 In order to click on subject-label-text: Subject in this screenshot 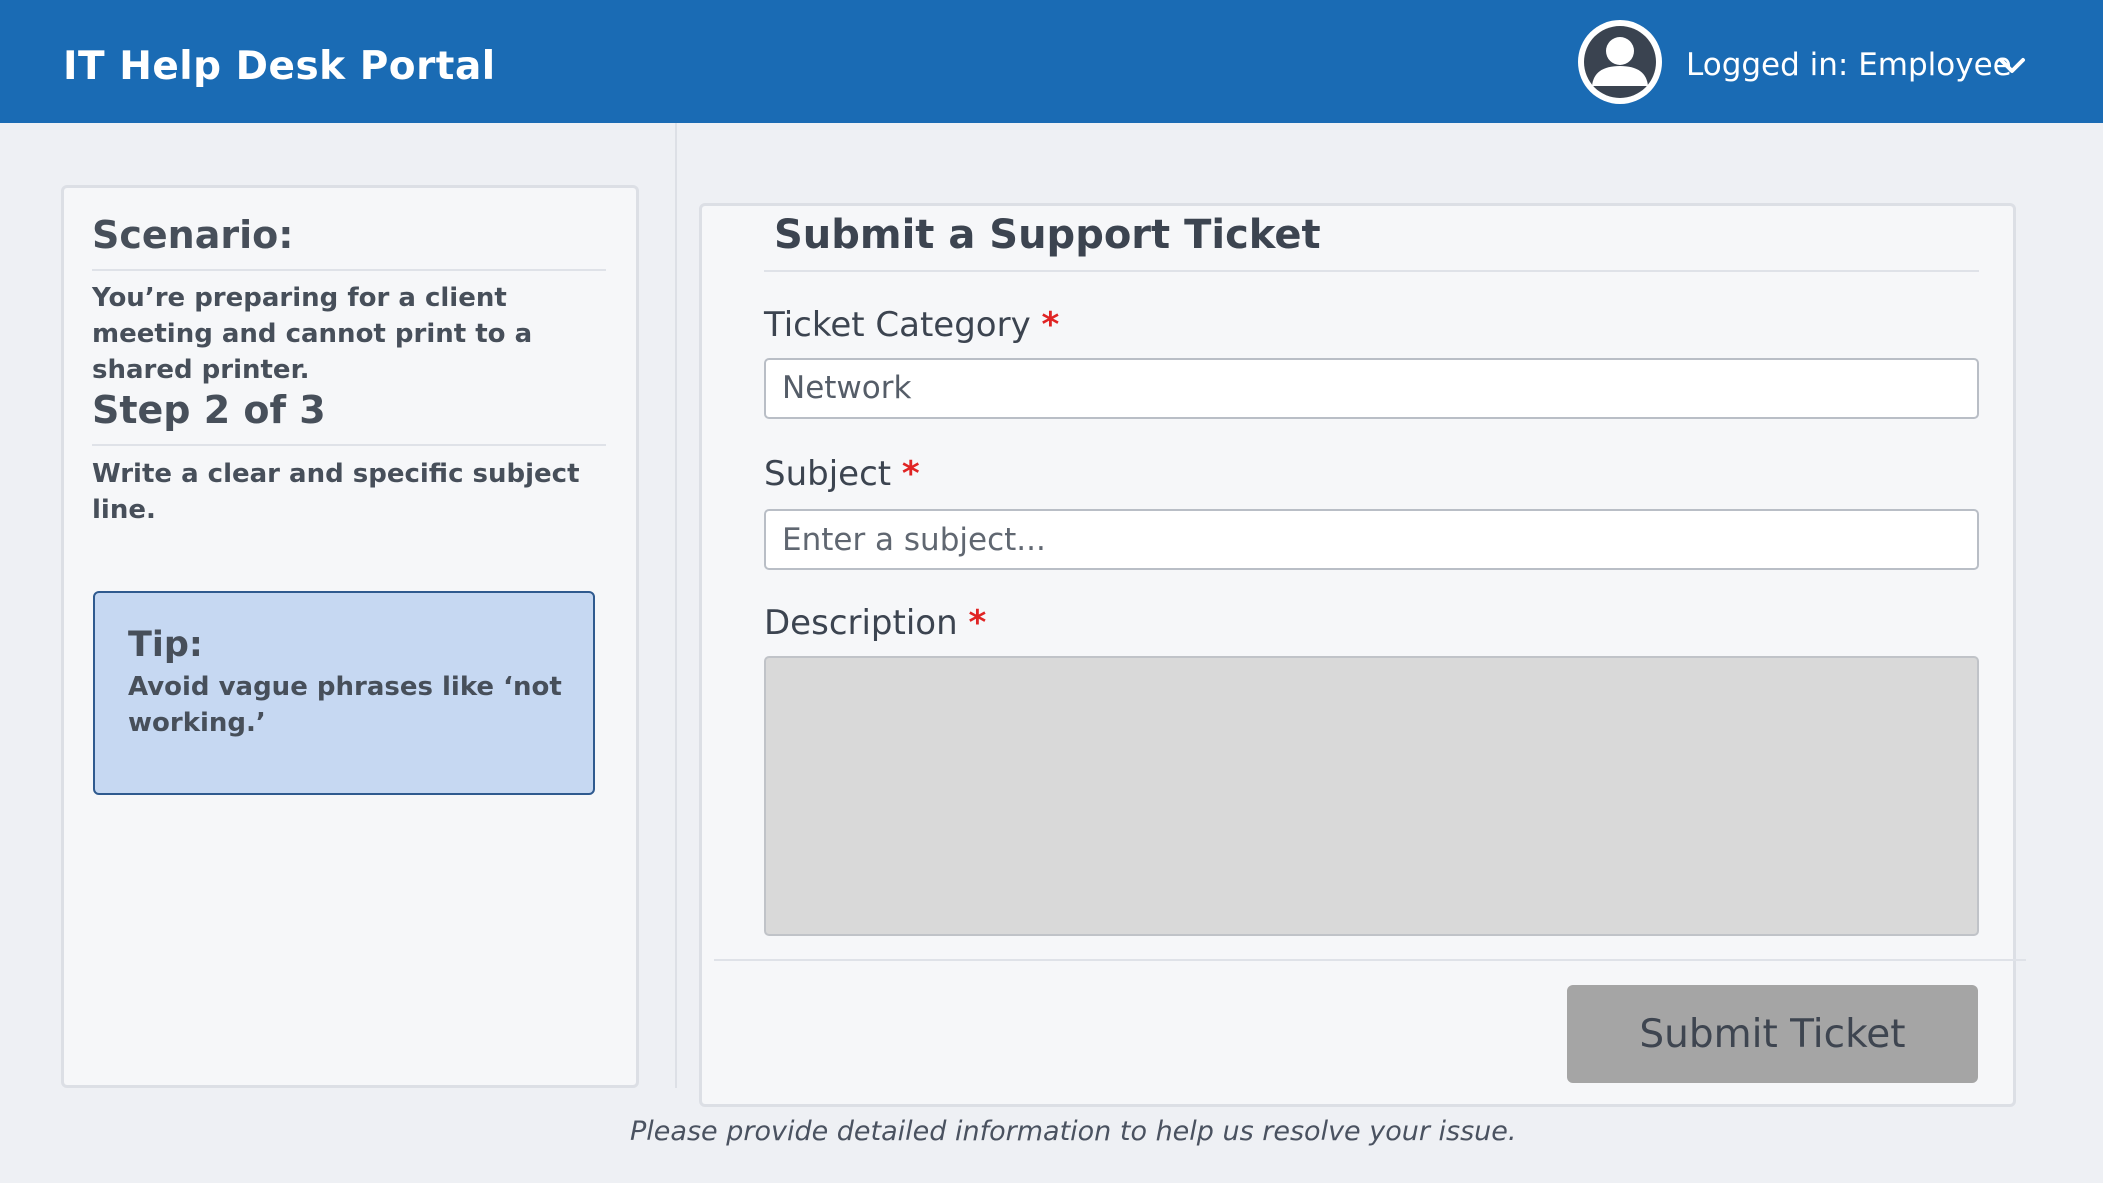, I will do `click(828, 474)`.